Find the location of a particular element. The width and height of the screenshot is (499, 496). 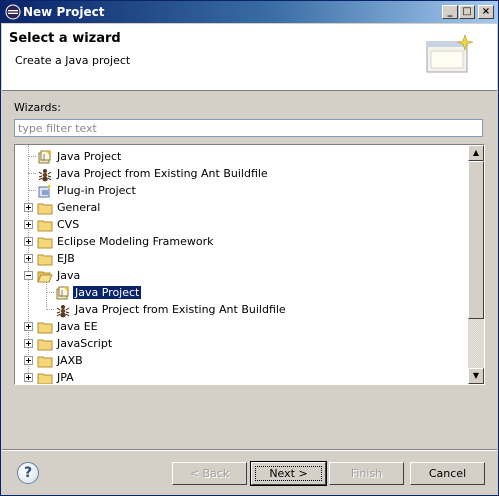

back-button: < Back is located at coordinates (209, 473).